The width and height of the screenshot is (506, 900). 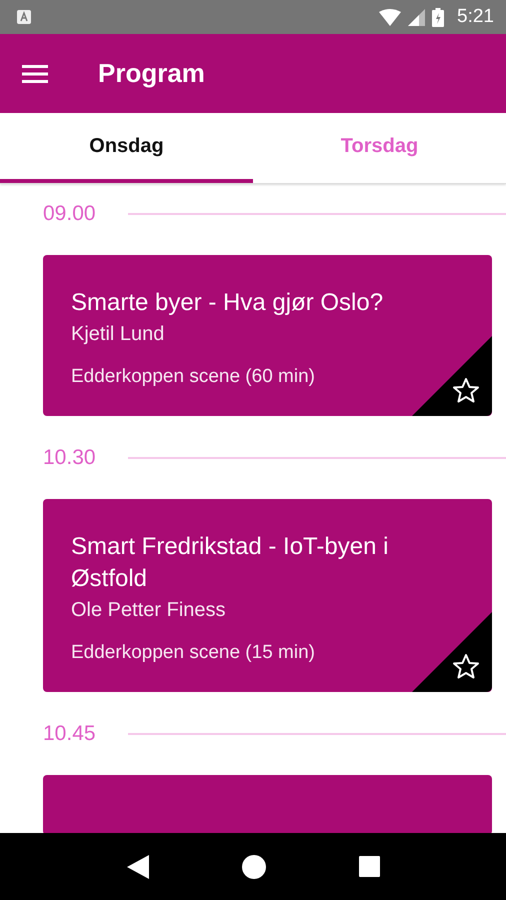 What do you see at coordinates (151, 73) in the screenshot?
I see `app-title: Program` at bounding box center [151, 73].